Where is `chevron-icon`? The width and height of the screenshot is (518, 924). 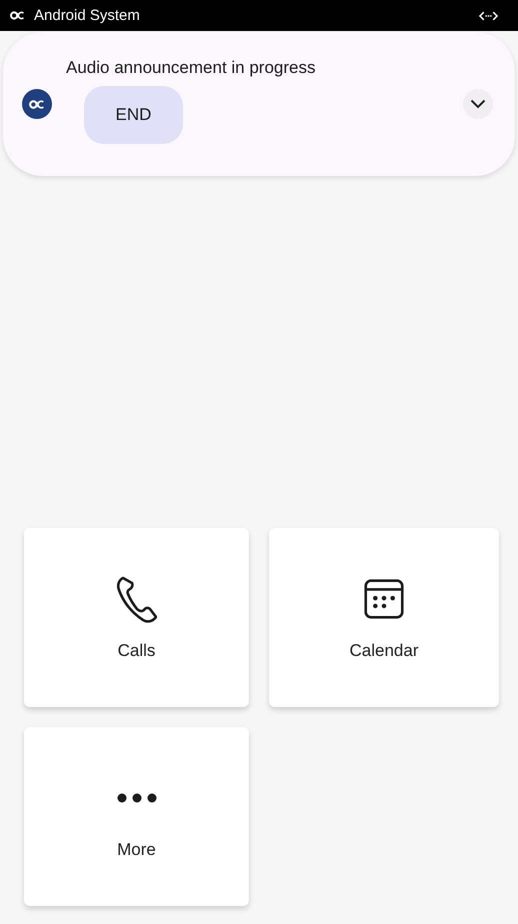 chevron-icon is located at coordinates (478, 104).